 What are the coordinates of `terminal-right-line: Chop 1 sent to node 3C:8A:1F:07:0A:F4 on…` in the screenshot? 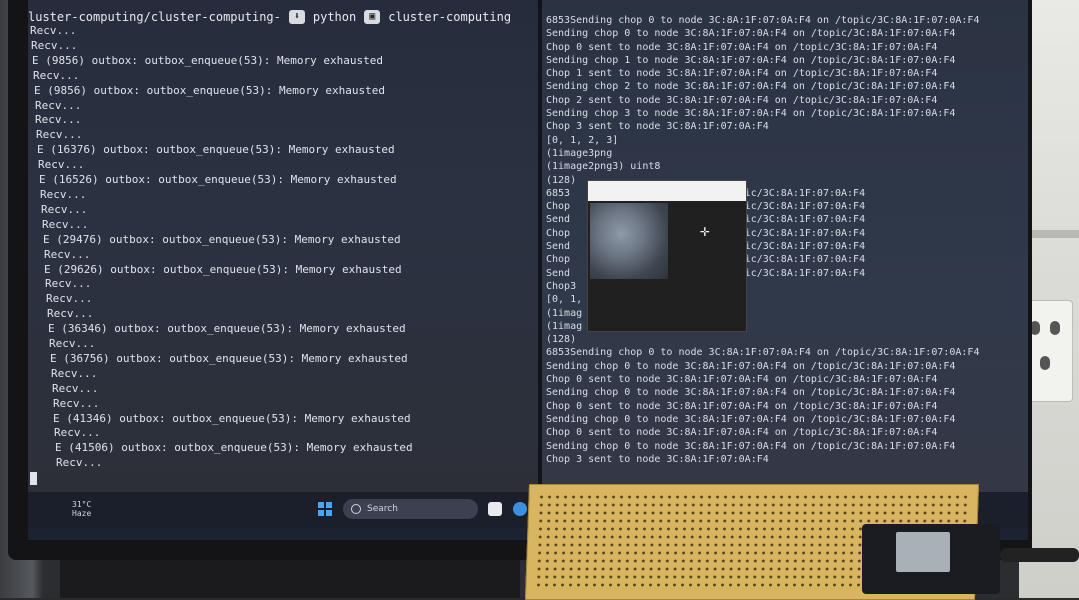 It's located at (742, 74).